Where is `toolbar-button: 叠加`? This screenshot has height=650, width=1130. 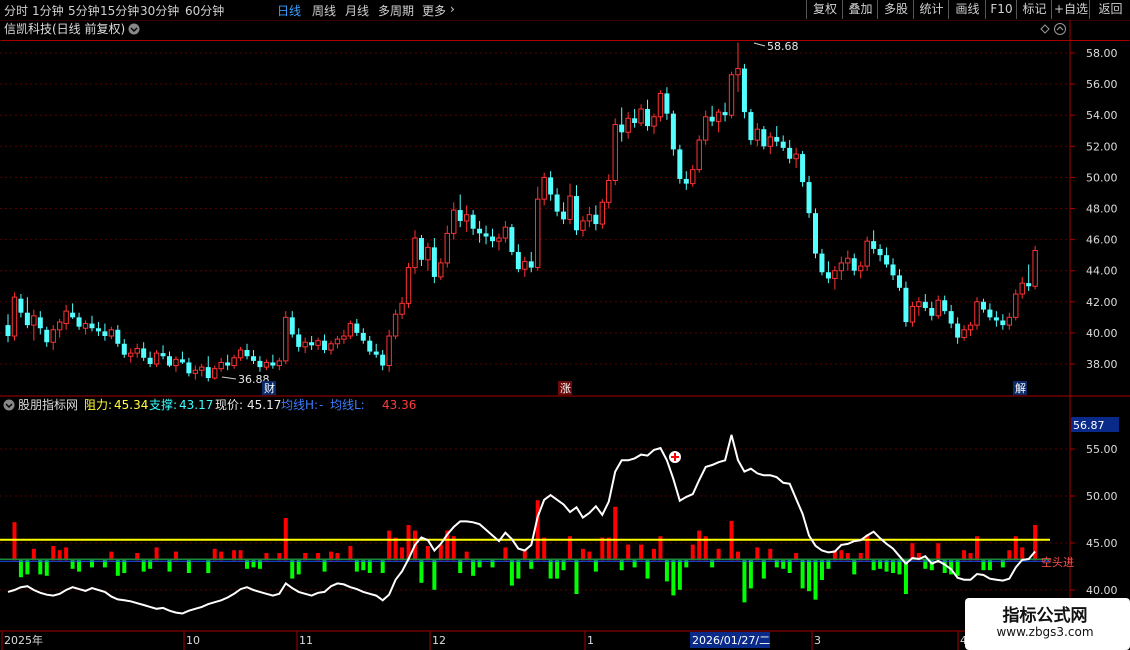 toolbar-button: 叠加 is located at coordinates (860, 9).